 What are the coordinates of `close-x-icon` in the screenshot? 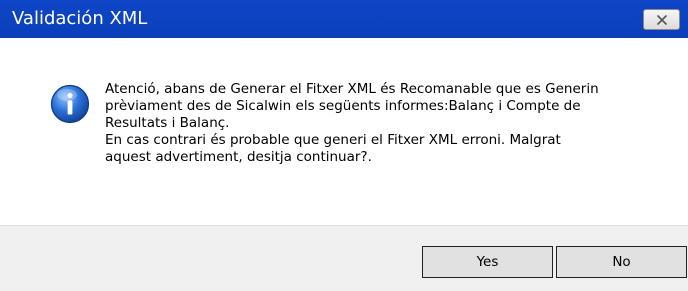 It's located at (662, 20).